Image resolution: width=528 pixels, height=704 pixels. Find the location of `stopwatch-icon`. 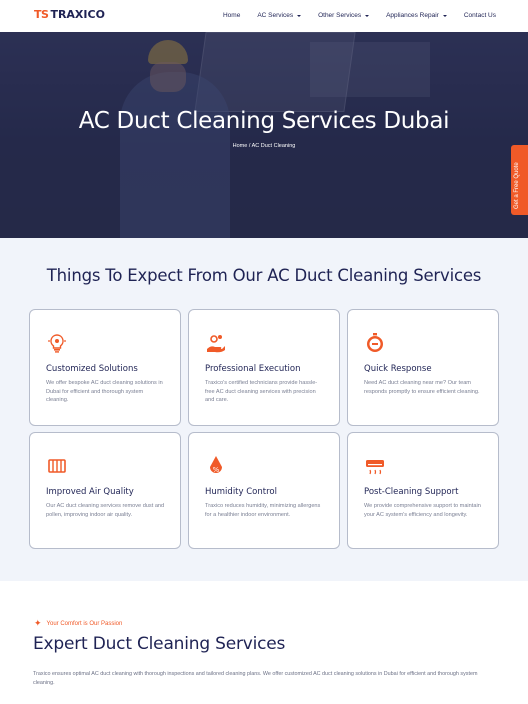

stopwatch-icon is located at coordinates (375, 342).